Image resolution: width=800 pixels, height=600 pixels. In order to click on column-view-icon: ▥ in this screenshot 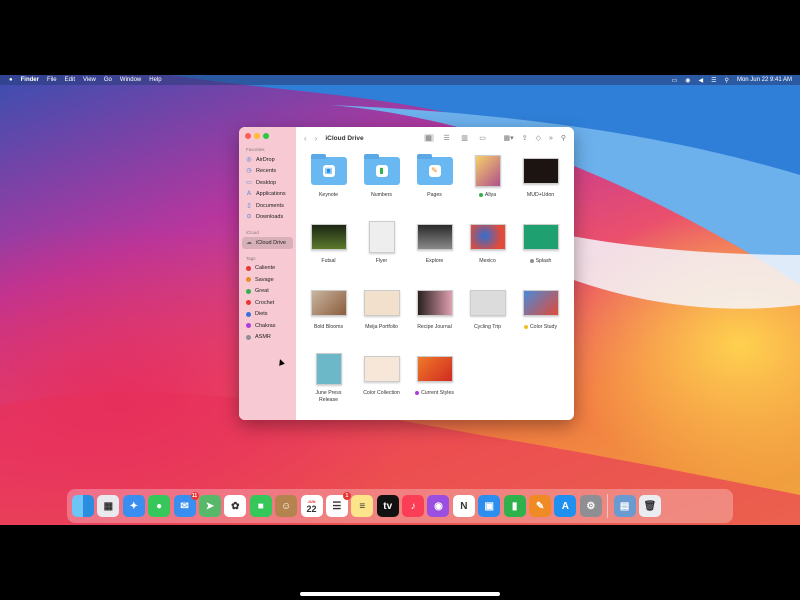, I will do `click(465, 138)`.